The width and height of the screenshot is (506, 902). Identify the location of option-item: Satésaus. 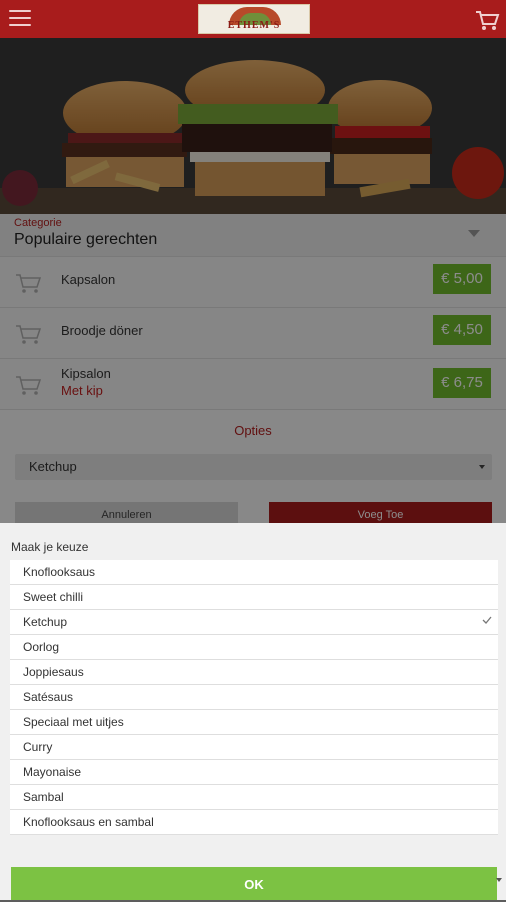
(254, 697).